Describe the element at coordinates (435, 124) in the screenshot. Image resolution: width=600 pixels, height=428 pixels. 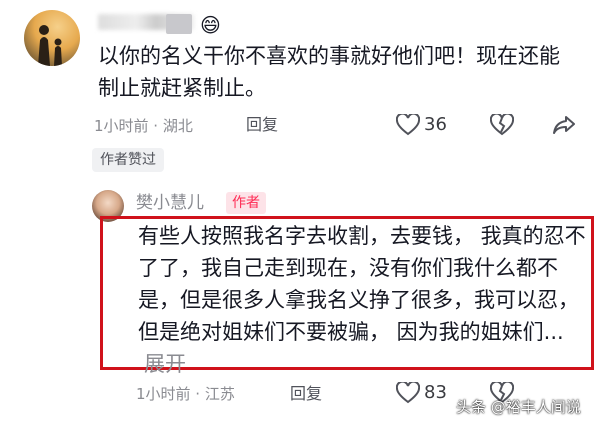
I see `like-count: 36` at that location.